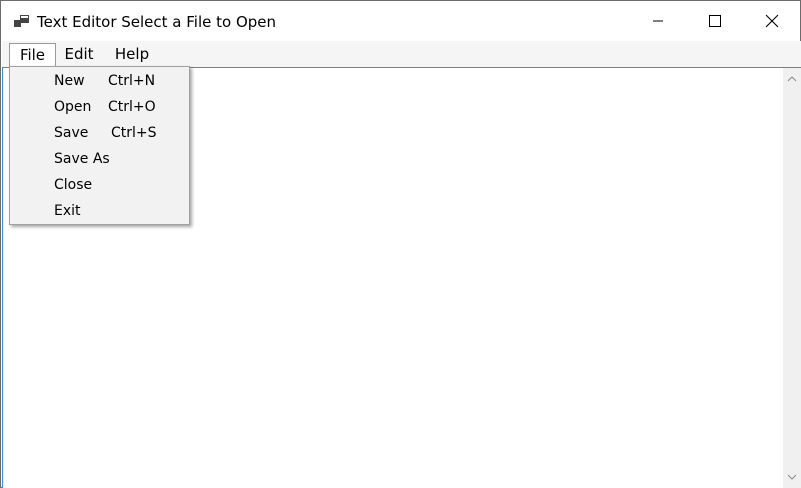  What do you see at coordinates (82, 159) in the screenshot?
I see `menu-item-label: Save As` at bounding box center [82, 159].